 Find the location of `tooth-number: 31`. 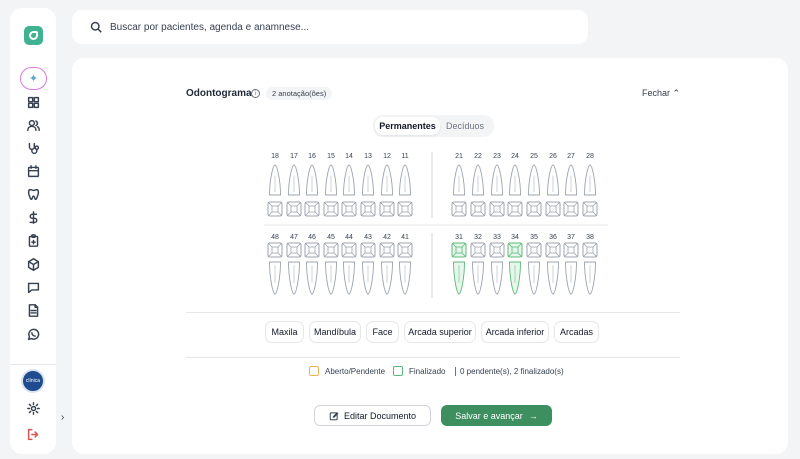

tooth-number: 31 is located at coordinates (459, 237).